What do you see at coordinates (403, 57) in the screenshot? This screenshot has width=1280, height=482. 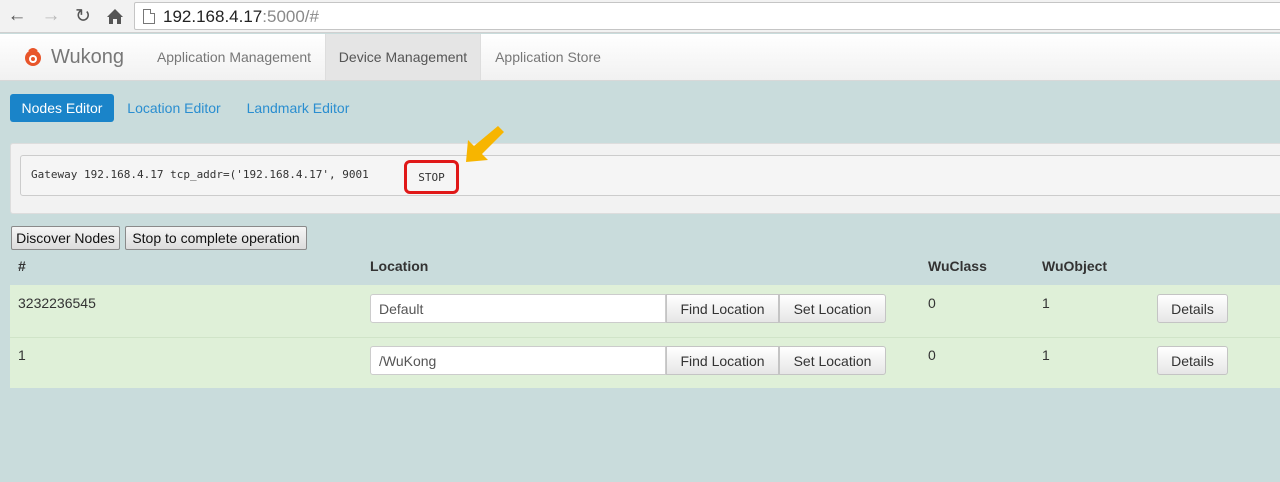 I see `tab-device-management: Device Management` at bounding box center [403, 57].